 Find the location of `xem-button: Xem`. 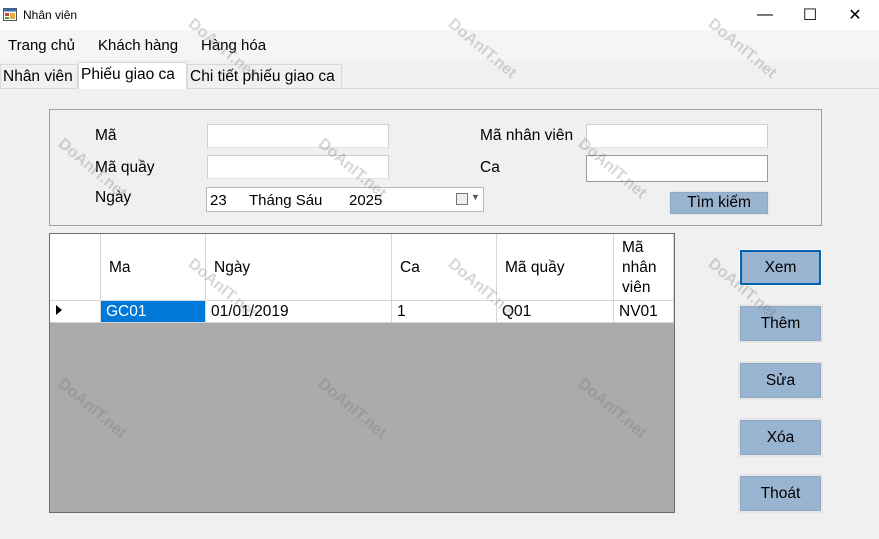

xem-button: Xem is located at coordinates (780, 267).